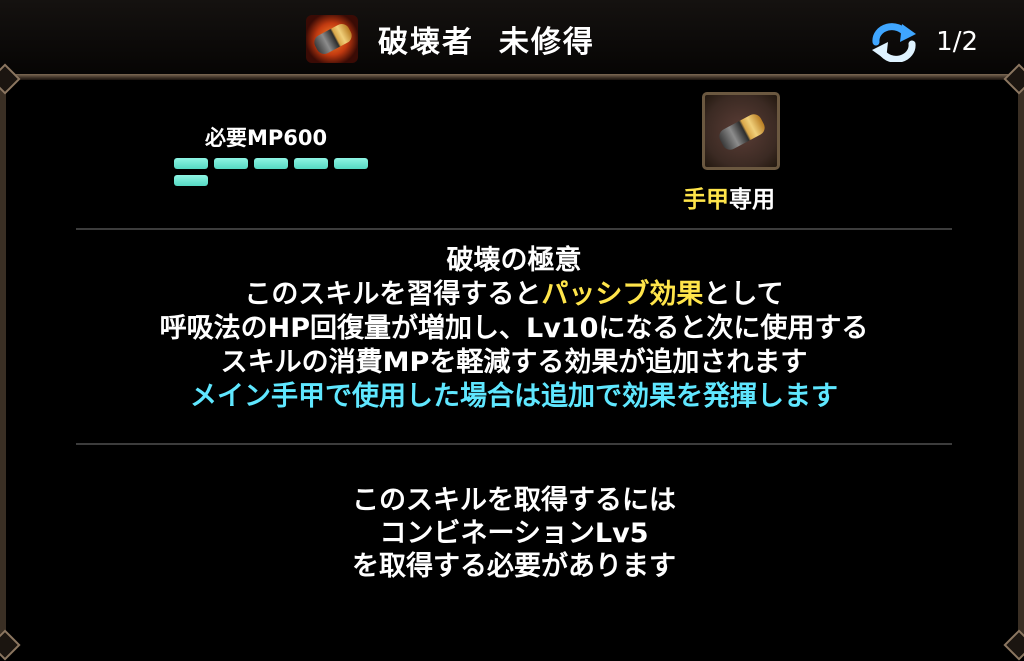 Image resolution: width=1024 pixels, height=661 pixels. What do you see at coordinates (741, 131) in the screenshot?
I see `weapon-gauntlet-icon` at bounding box center [741, 131].